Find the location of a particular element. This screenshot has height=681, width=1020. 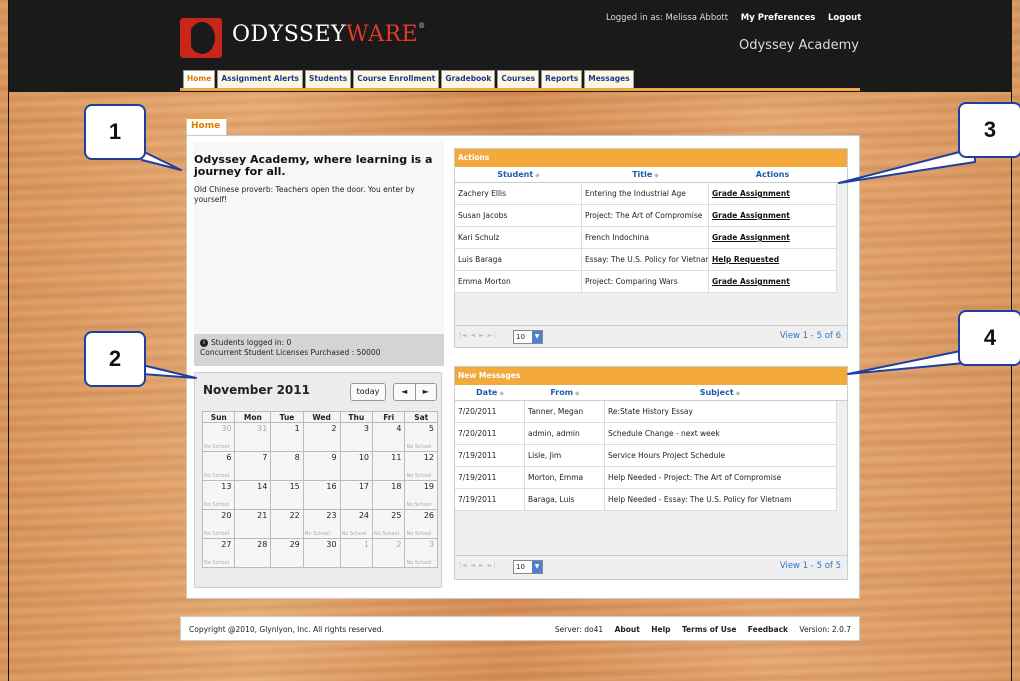

callout-4: 4 is located at coordinates (989, 338).